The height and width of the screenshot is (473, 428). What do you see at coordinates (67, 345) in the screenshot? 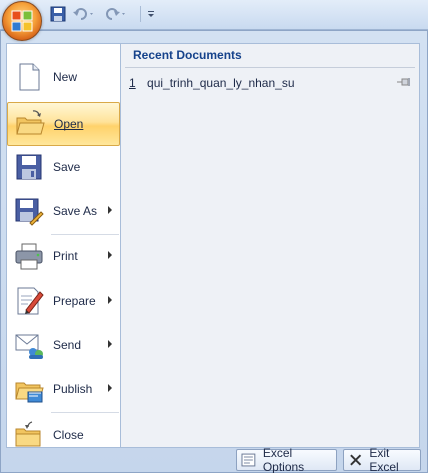
I see `menu-item-label: Send` at bounding box center [67, 345].